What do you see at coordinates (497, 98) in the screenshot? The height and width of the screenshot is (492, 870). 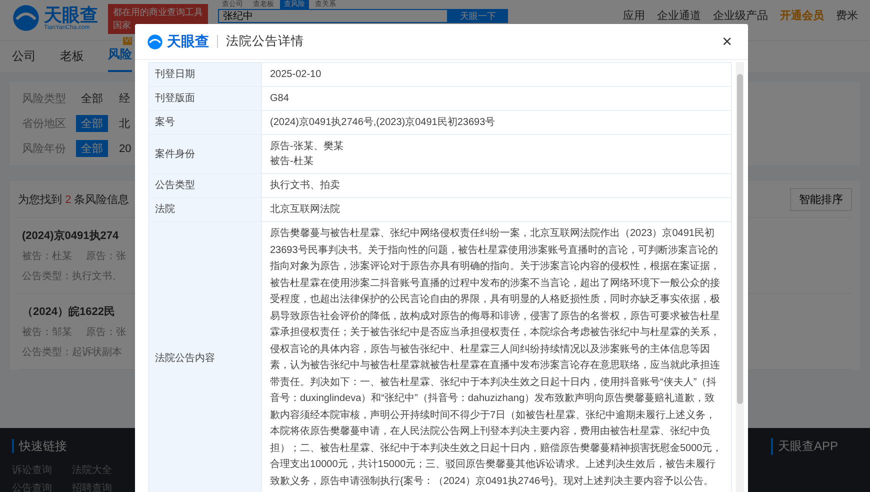 I see `field-value: G84` at bounding box center [497, 98].